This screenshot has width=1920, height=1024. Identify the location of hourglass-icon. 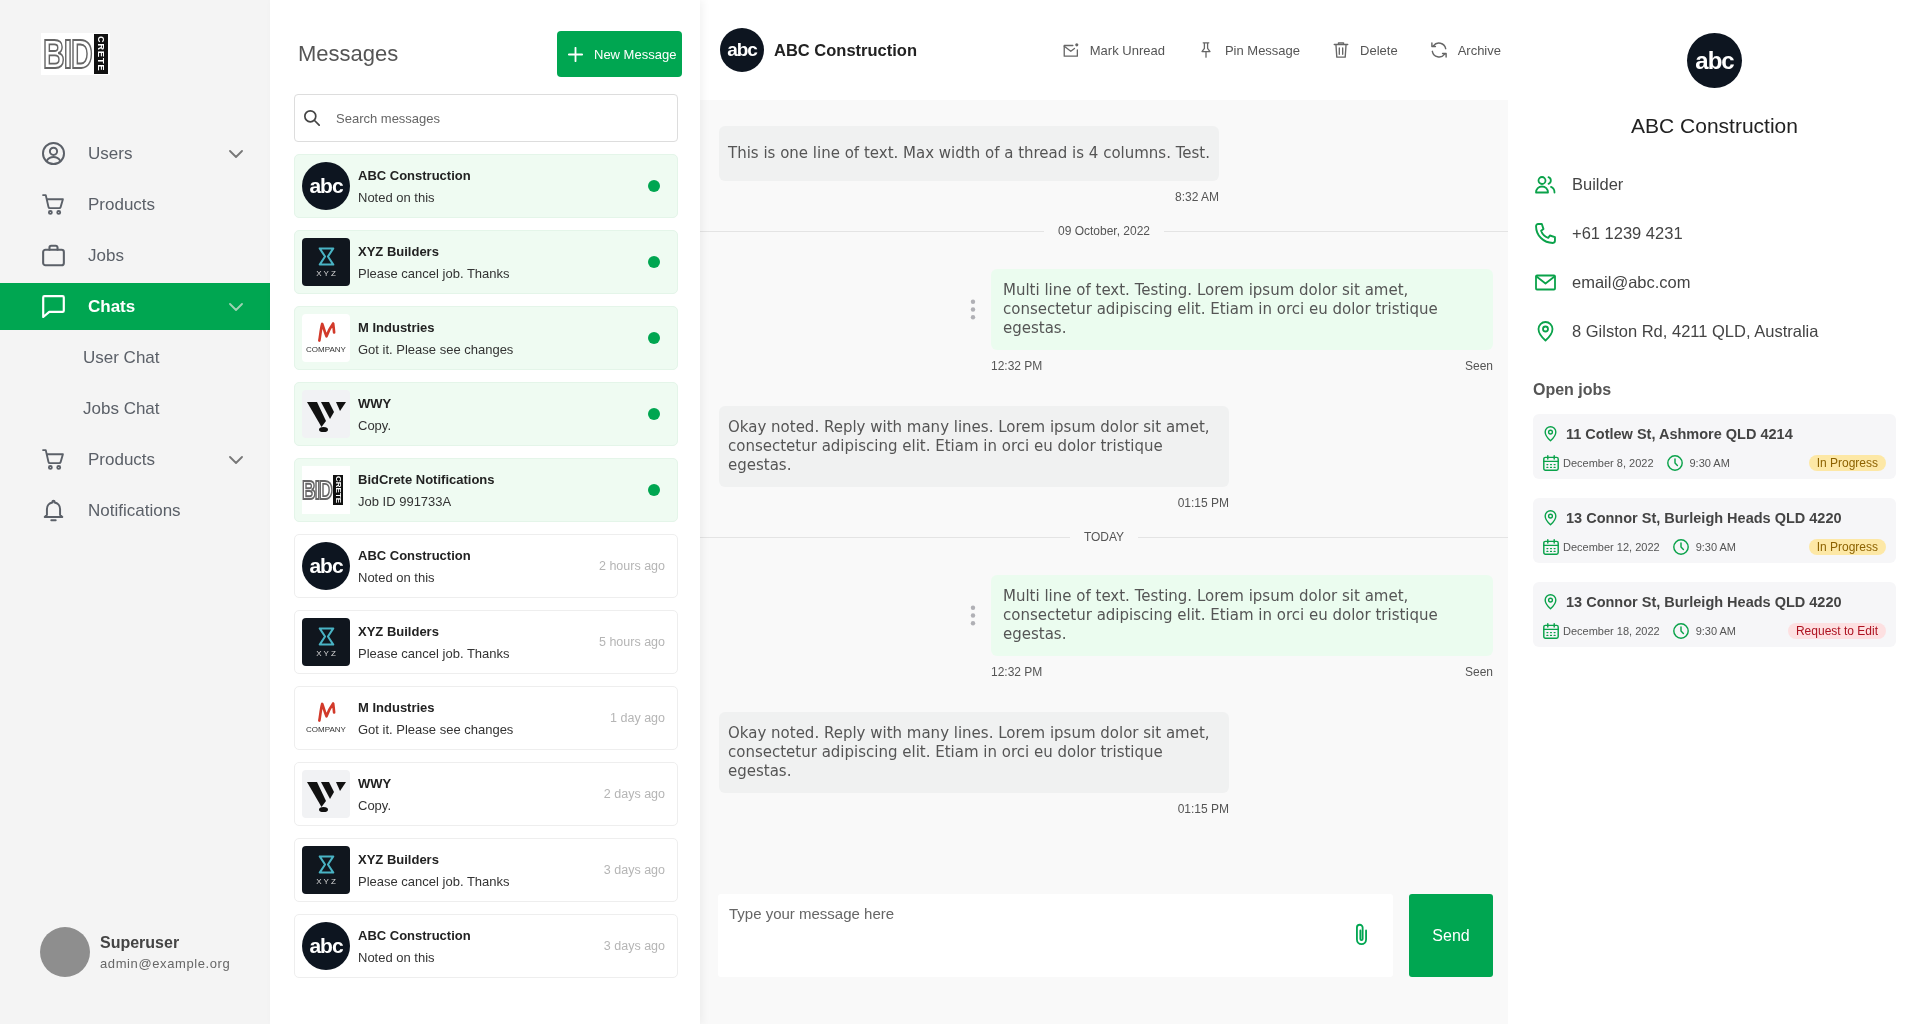
(326, 636).